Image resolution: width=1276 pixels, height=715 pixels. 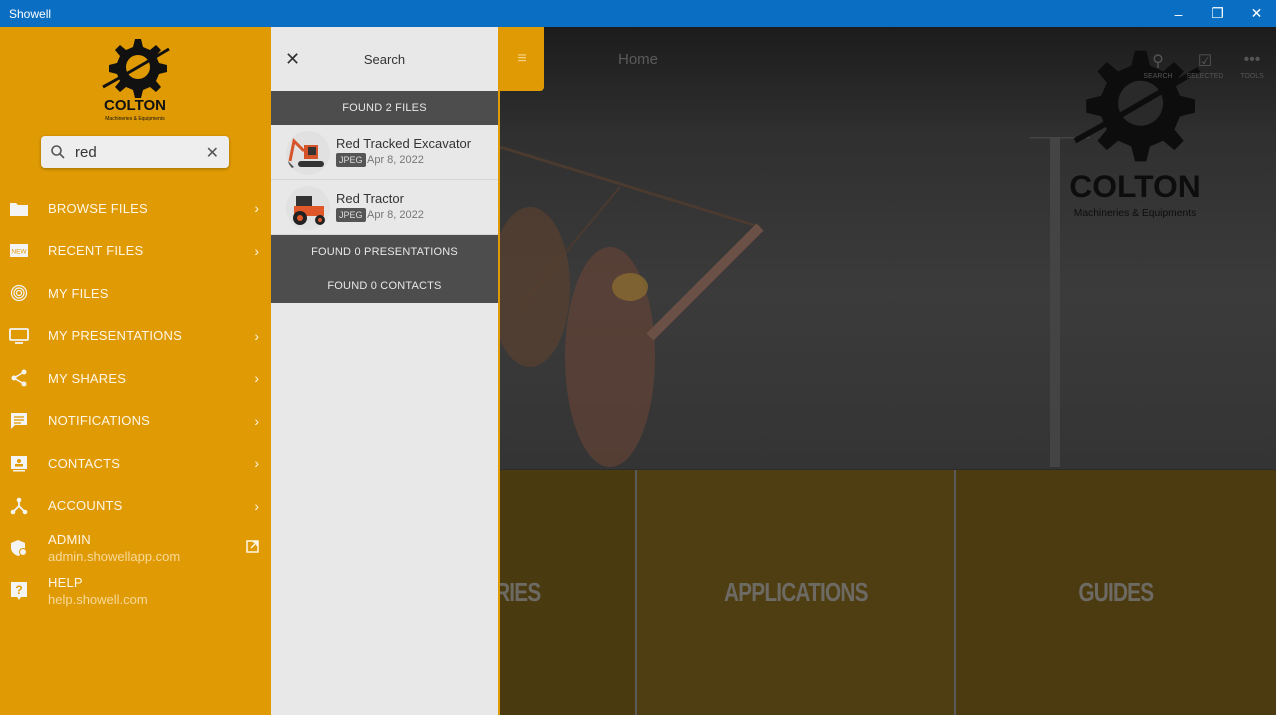 I want to click on sidebar-item-recent-files: NEW RECENT FILES ›, so click(x=135, y=251).